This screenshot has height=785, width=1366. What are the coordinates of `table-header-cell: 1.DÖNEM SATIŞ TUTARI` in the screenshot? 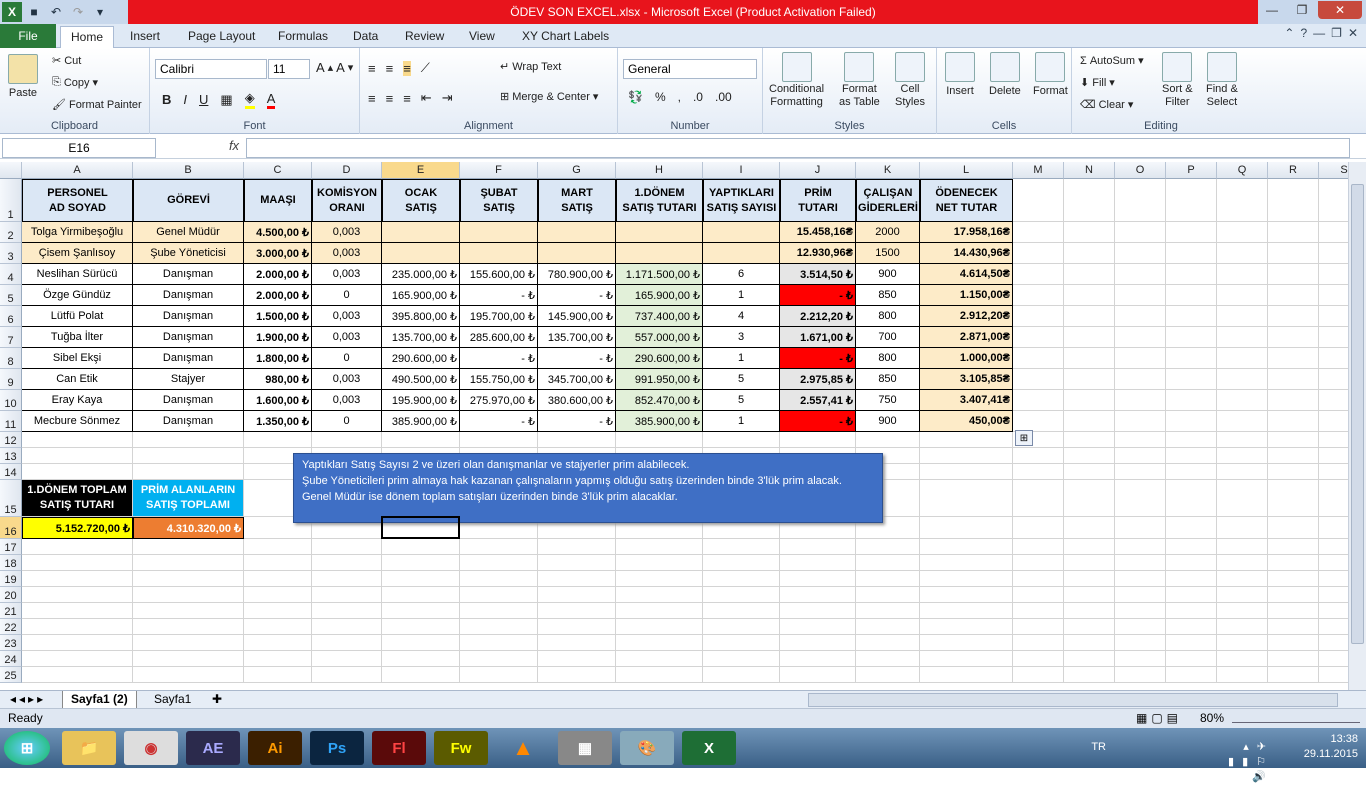 It's located at (659, 200).